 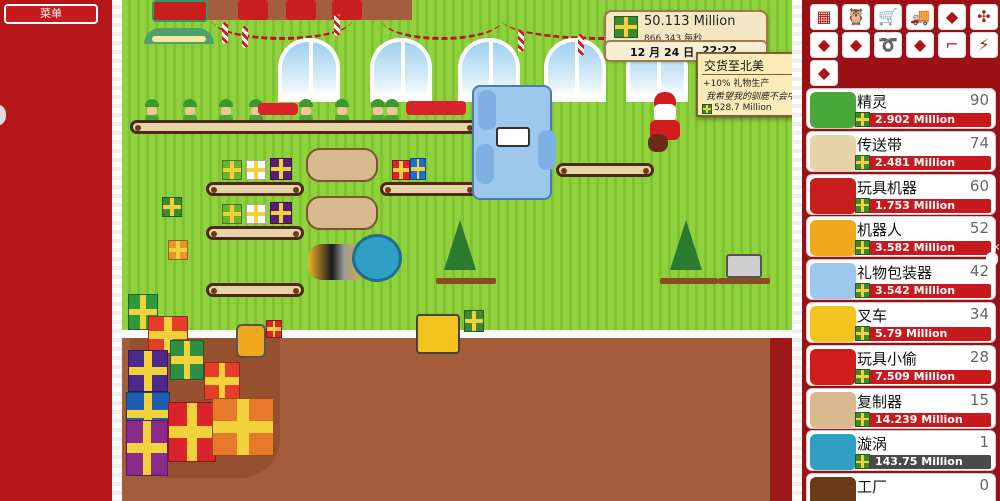 What do you see at coordinates (901, 451) in the screenshot?
I see `building-item: 漩涡 1 143.75 Million` at bounding box center [901, 451].